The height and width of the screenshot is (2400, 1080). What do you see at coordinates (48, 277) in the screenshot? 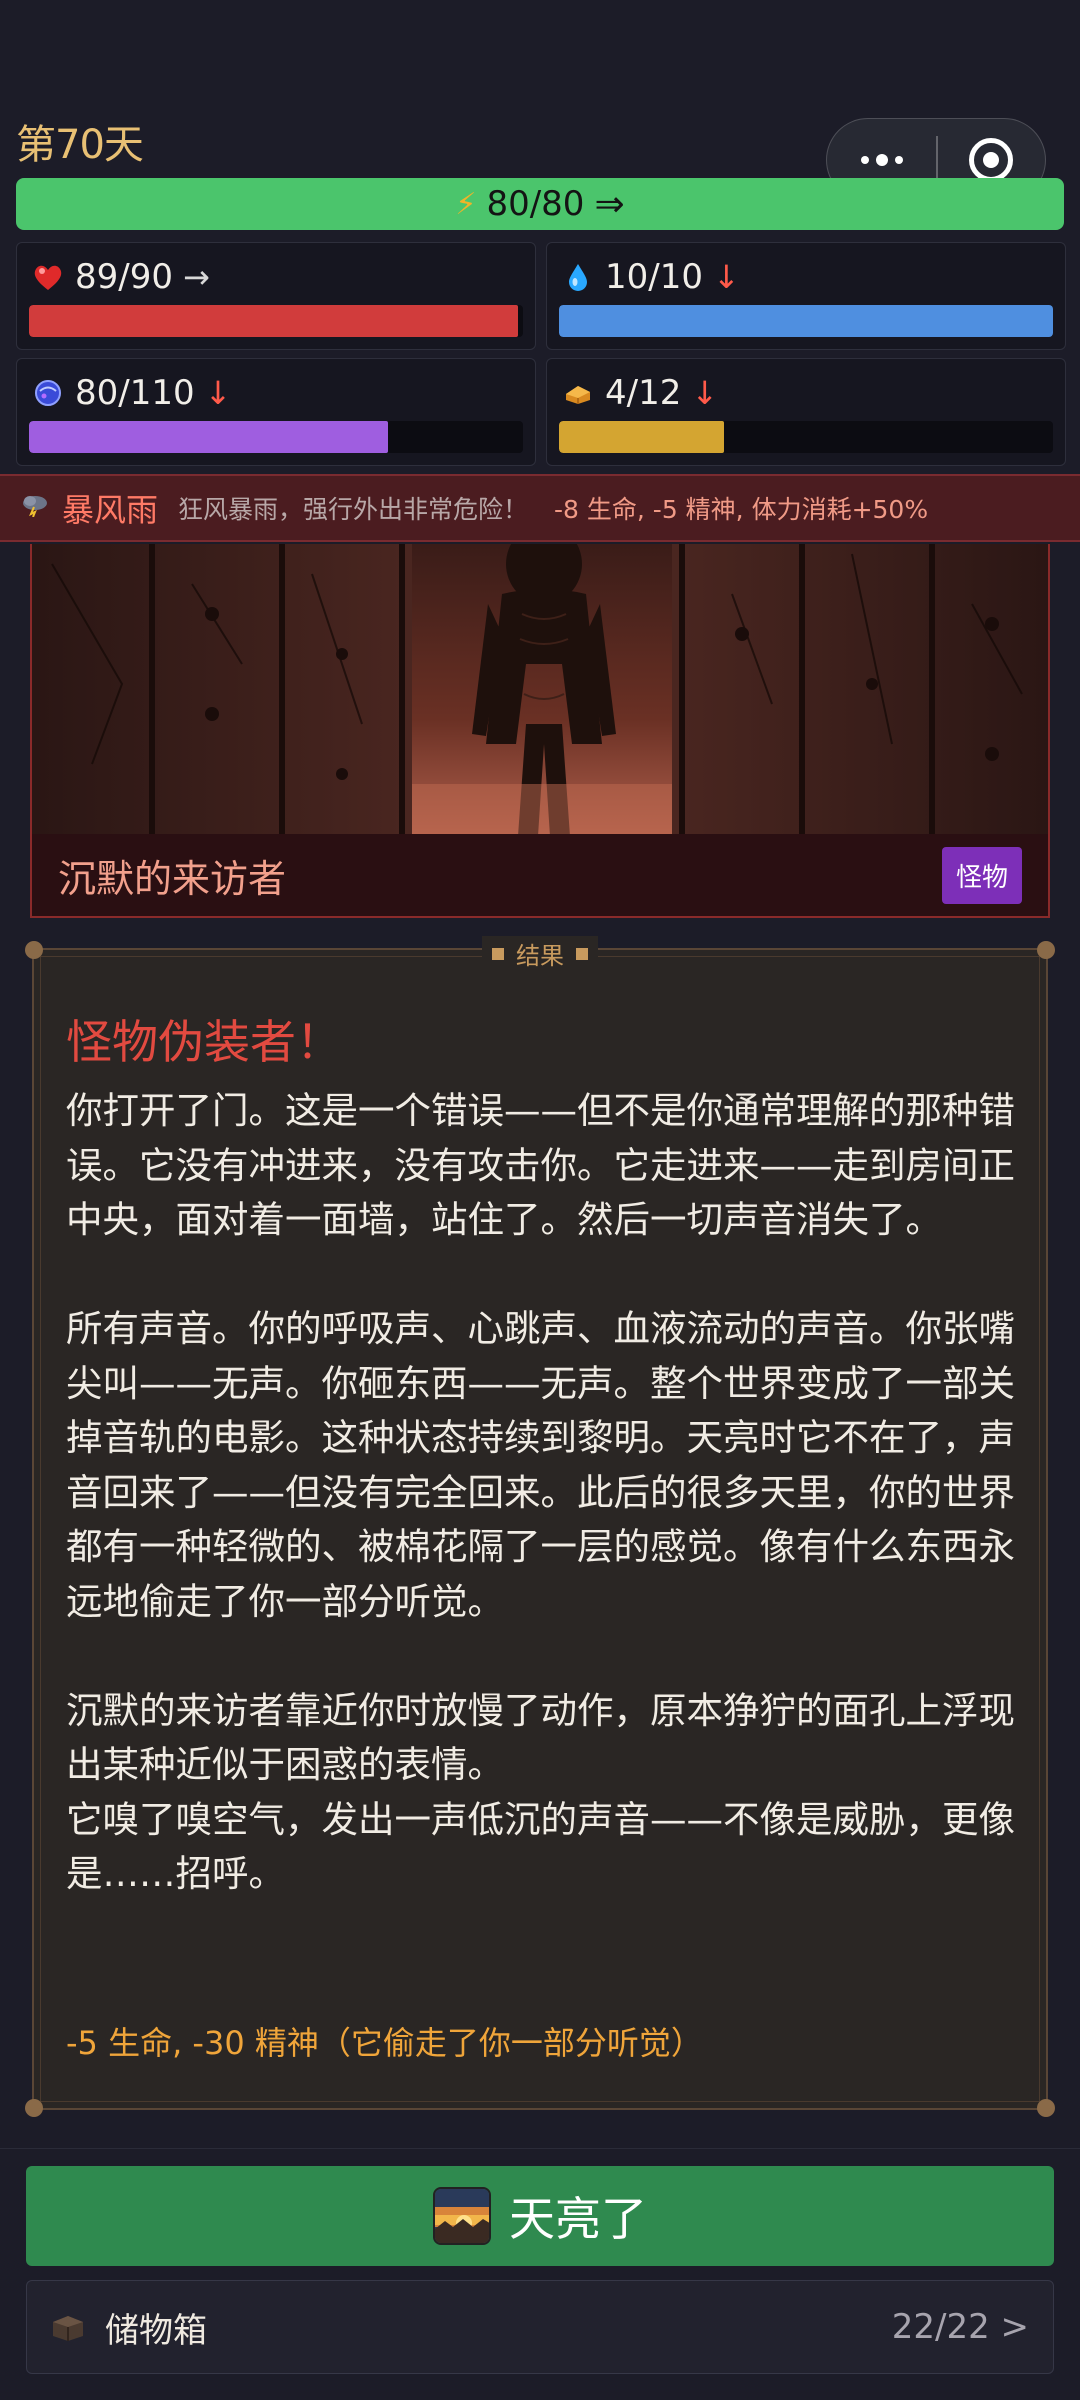
I see `heart-icon` at bounding box center [48, 277].